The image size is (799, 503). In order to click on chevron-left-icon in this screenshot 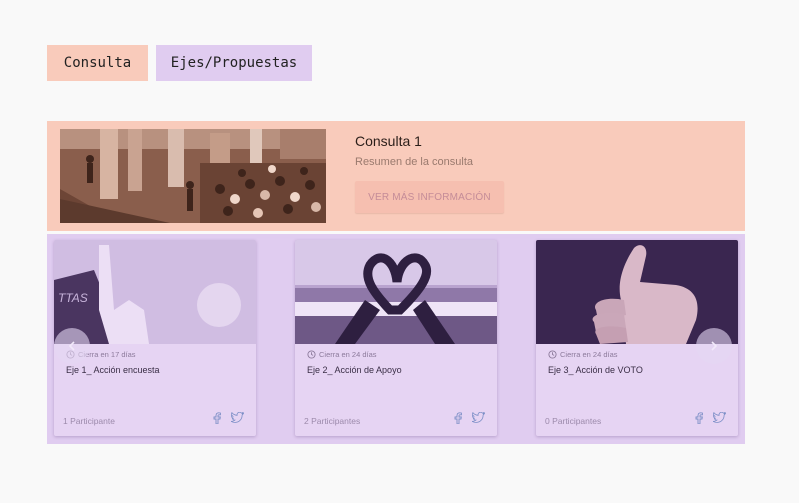, I will do `click(71, 346)`.